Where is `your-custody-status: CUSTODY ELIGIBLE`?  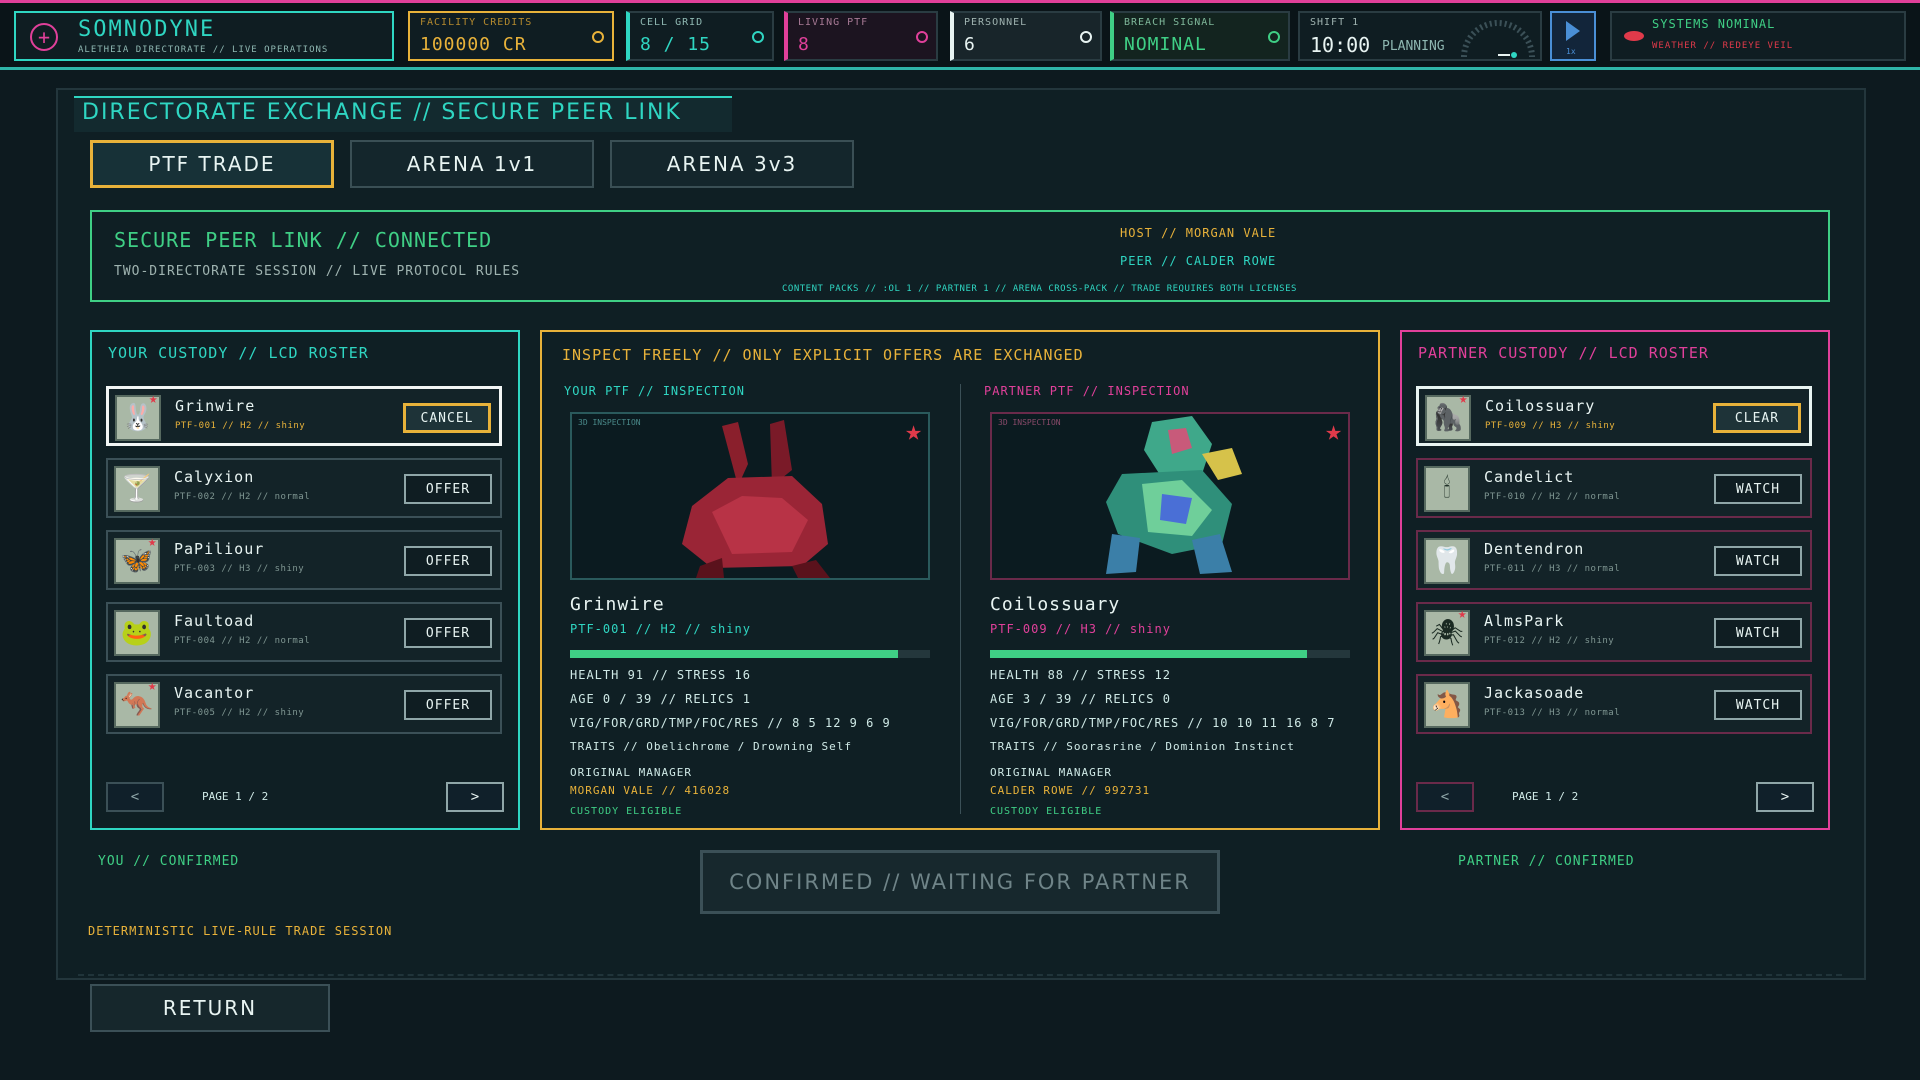
your-custody-status: CUSTODY ELIGIBLE is located at coordinates (626, 811).